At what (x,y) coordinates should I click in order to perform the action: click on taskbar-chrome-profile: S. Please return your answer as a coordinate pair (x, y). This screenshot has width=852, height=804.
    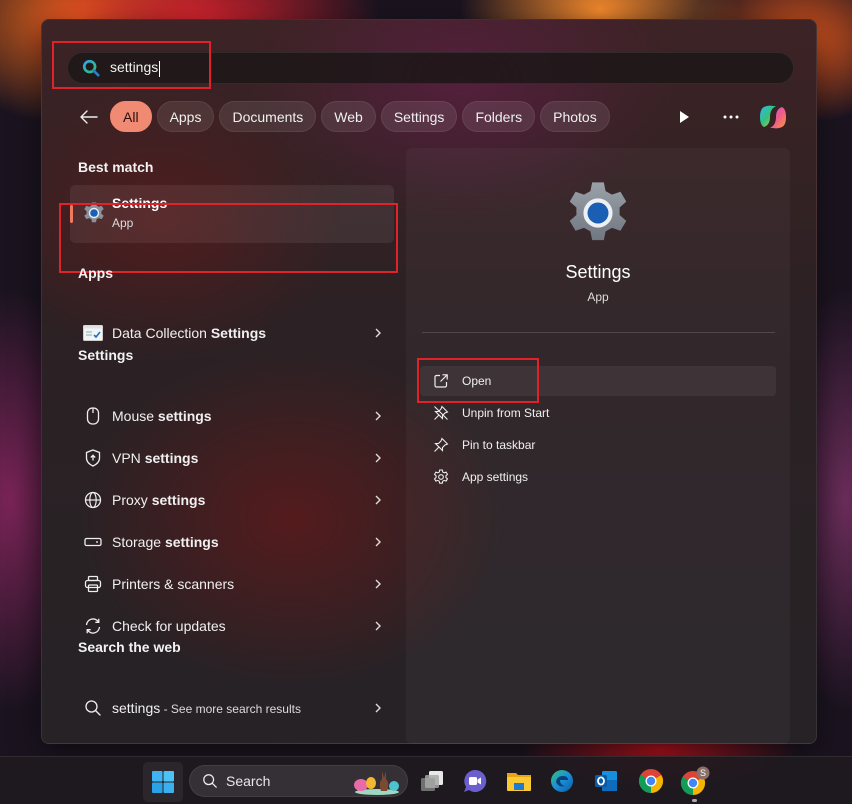
    Looking at the image, I should click on (695, 783).